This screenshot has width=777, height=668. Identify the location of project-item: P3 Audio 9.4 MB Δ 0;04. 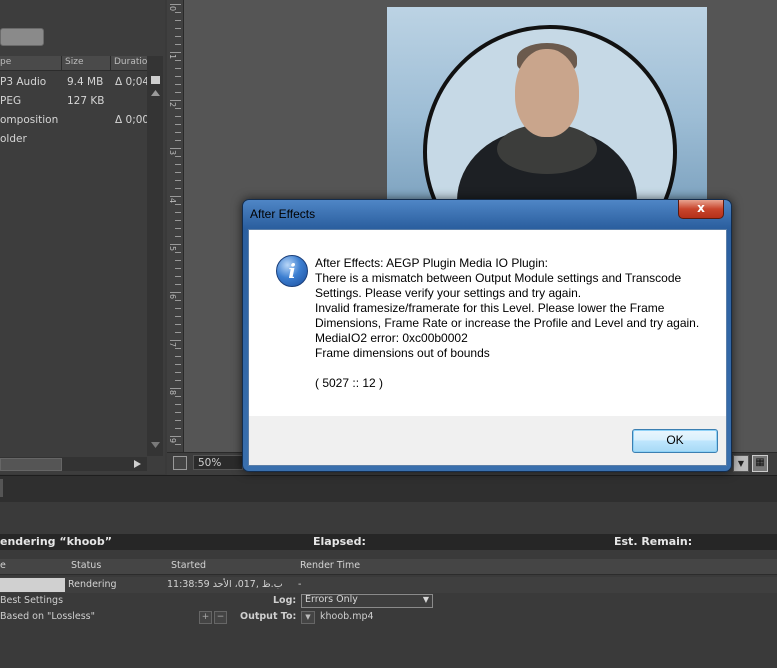
(75, 83).